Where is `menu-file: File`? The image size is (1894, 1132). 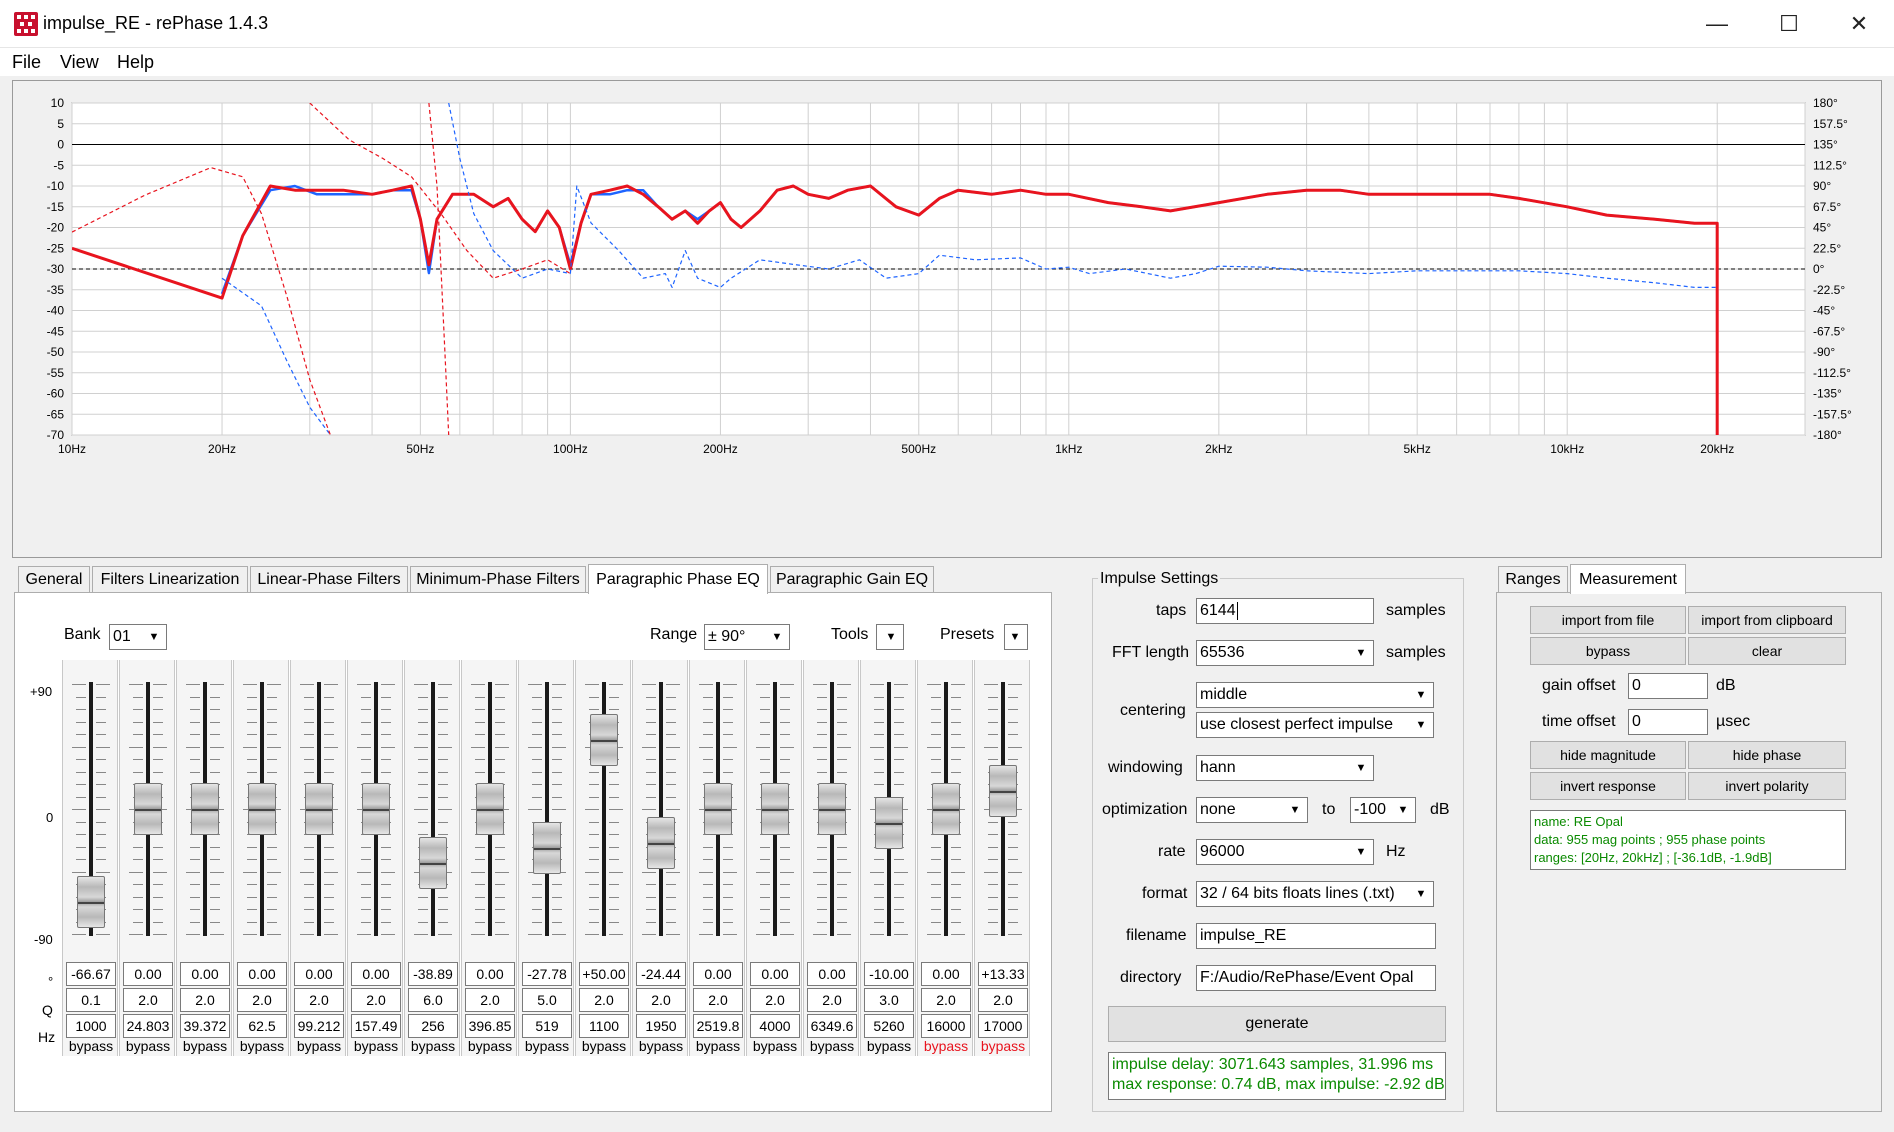
menu-file: File is located at coordinates (26, 62).